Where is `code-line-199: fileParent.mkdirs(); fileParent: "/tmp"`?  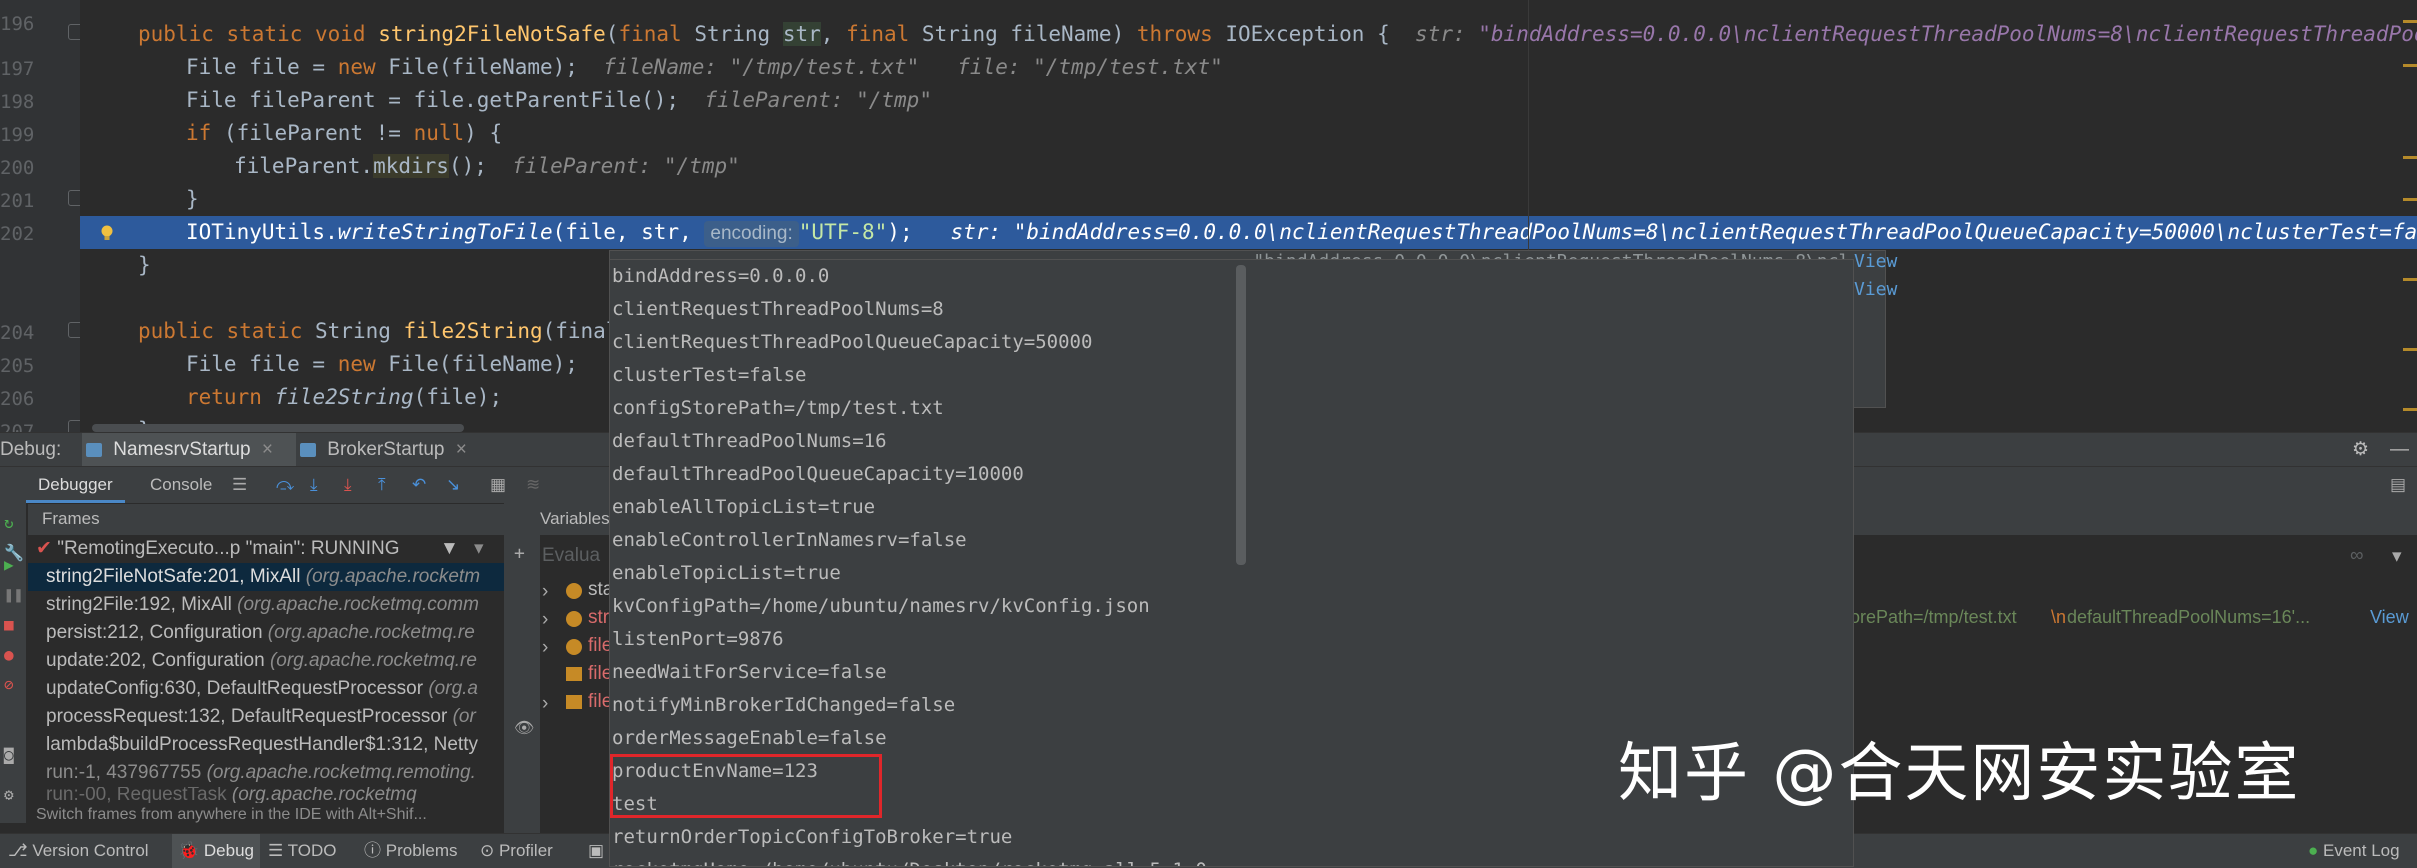
code-line-199: fileParent.mkdirs(); fileParent: "/tmp" is located at coordinates (487, 166).